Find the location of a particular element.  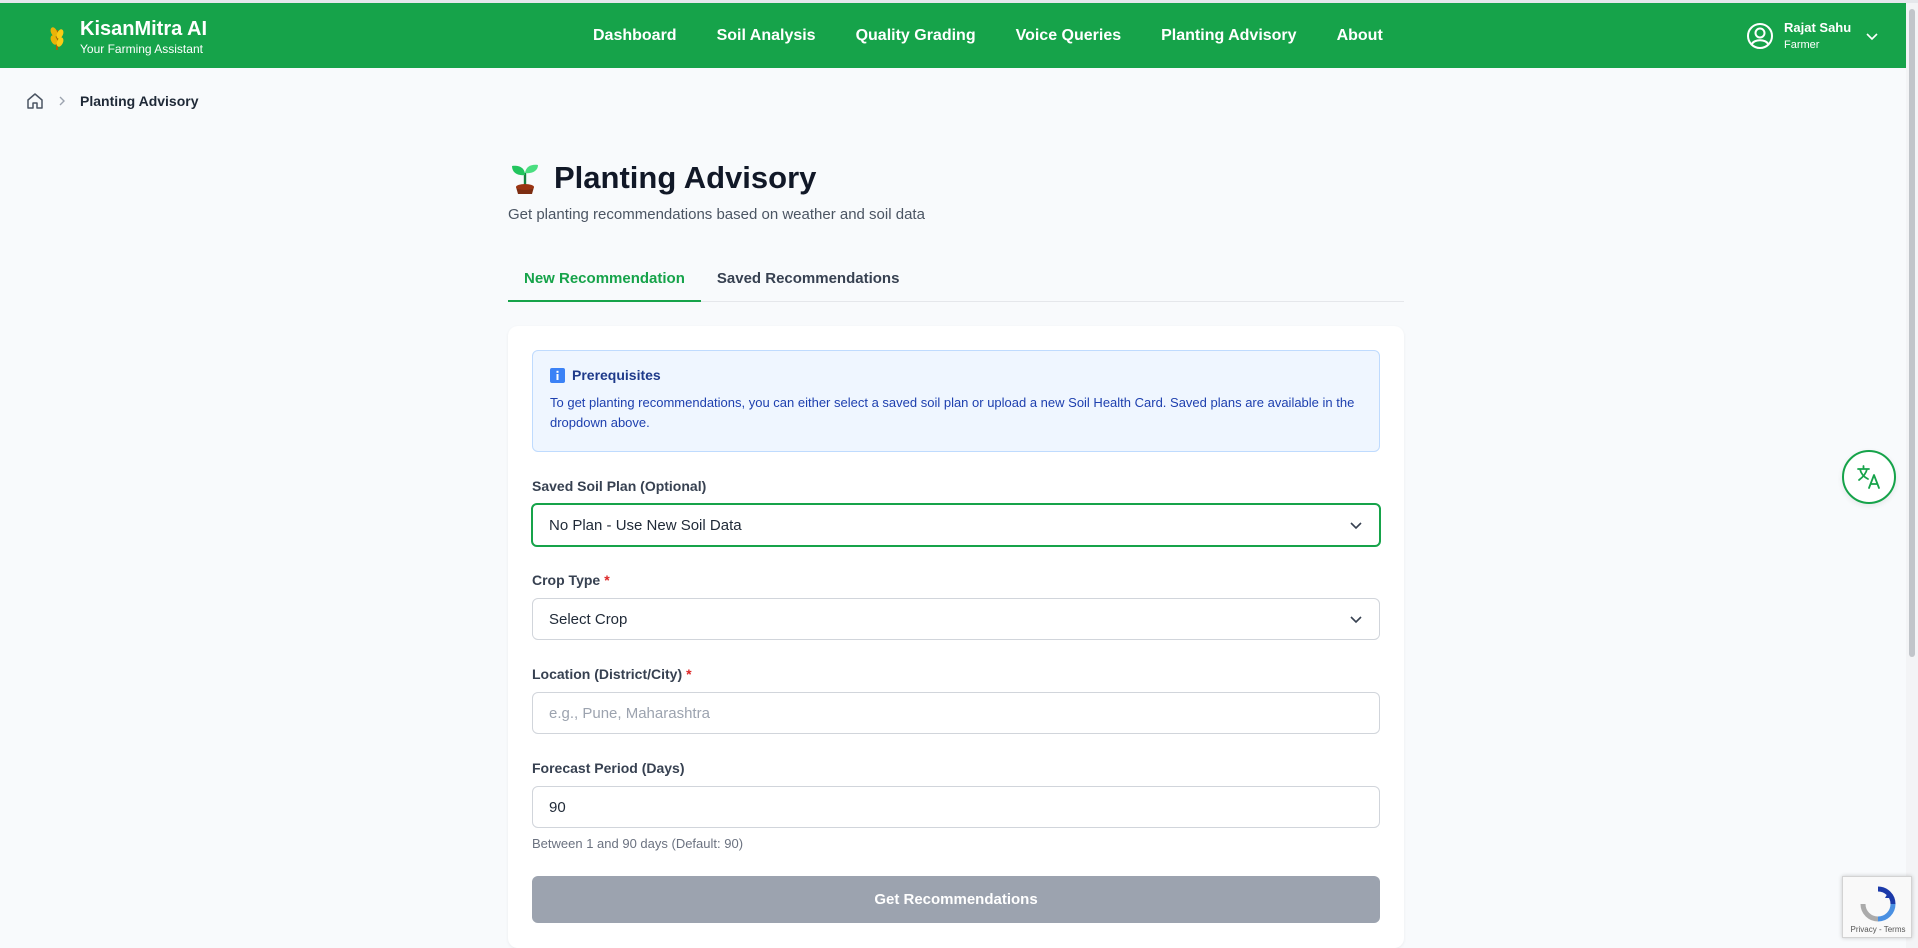

crop-type-select: Select Crop is located at coordinates (956, 619).